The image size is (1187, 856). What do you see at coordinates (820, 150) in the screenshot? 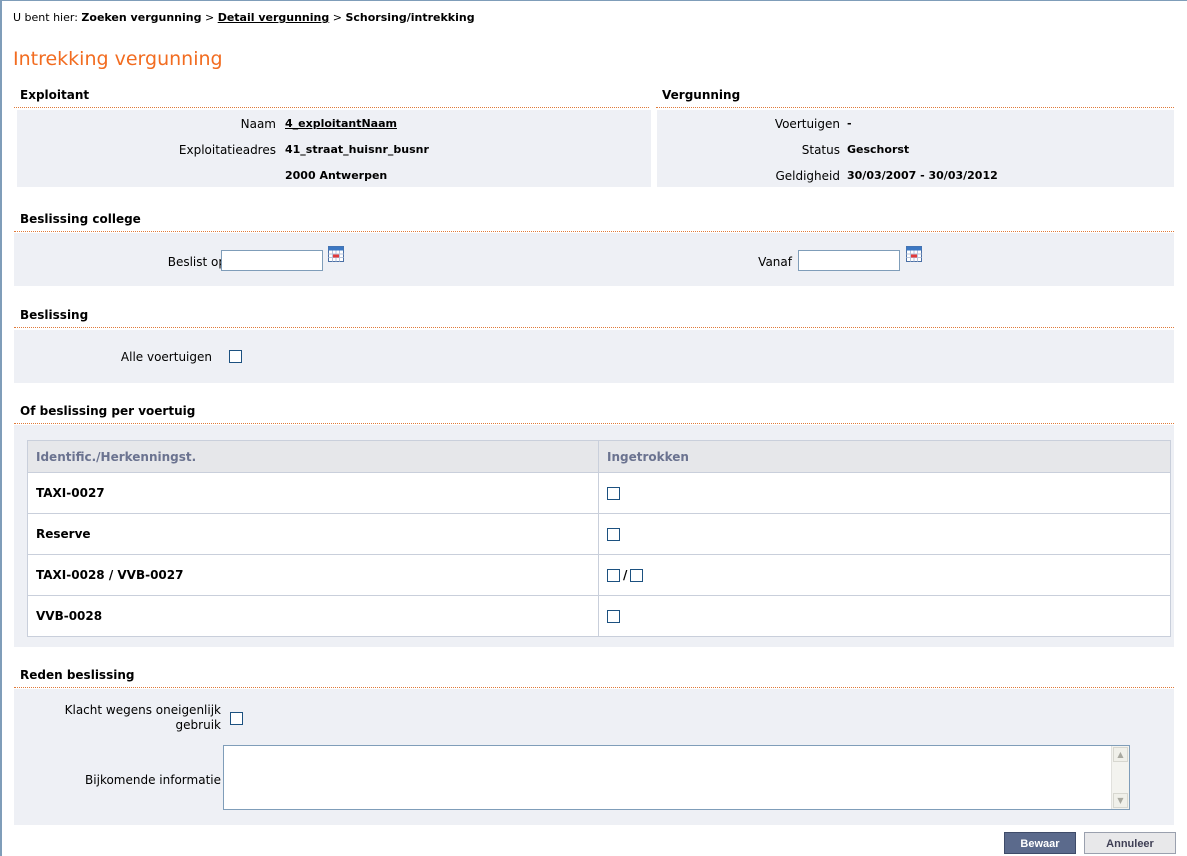
I see `status-label: Status` at bounding box center [820, 150].